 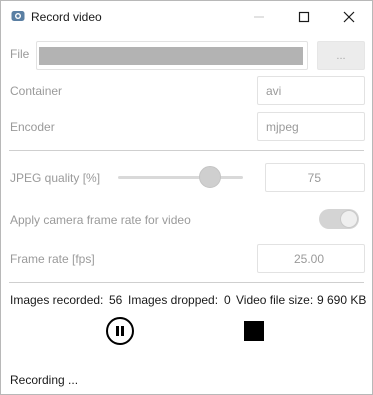 What do you see at coordinates (18, 16) in the screenshot?
I see `camera-app-icon` at bounding box center [18, 16].